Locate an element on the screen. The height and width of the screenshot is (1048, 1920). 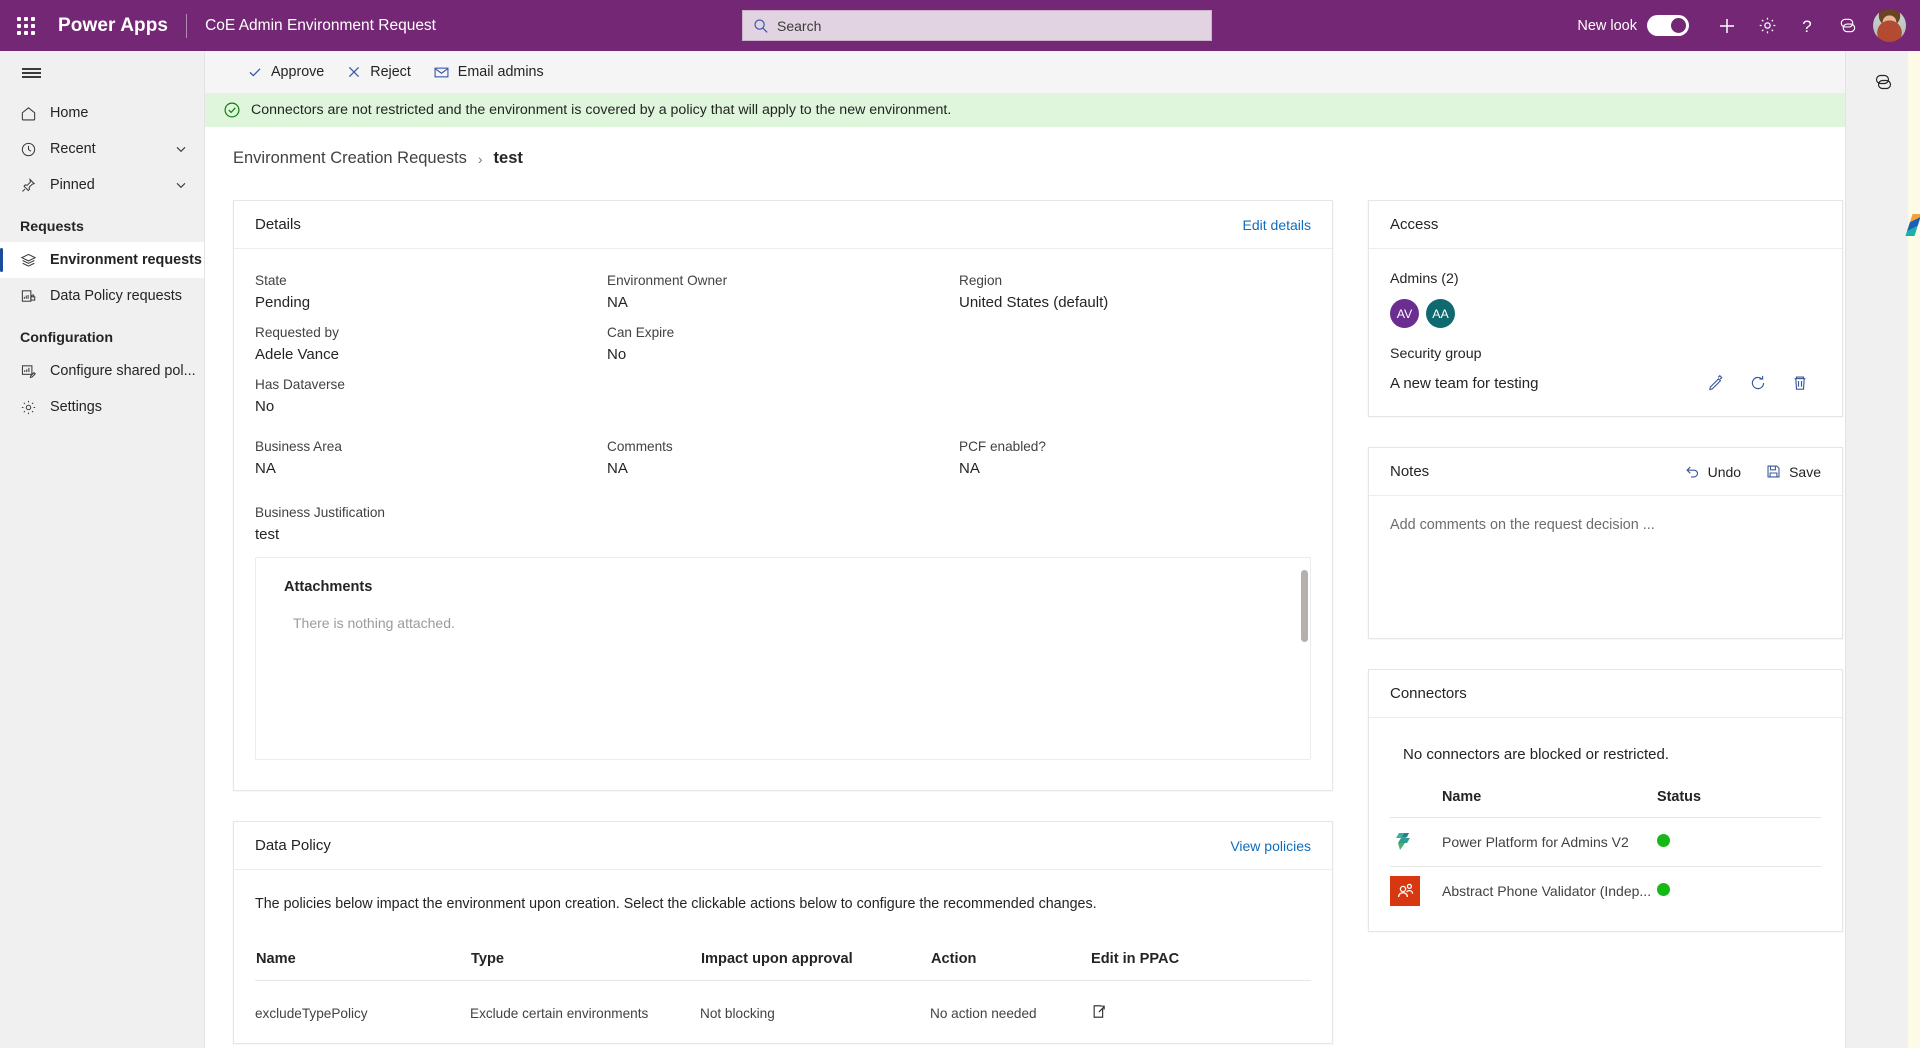
cell-open-in-ppac is located at coordinates (1200, 1012).